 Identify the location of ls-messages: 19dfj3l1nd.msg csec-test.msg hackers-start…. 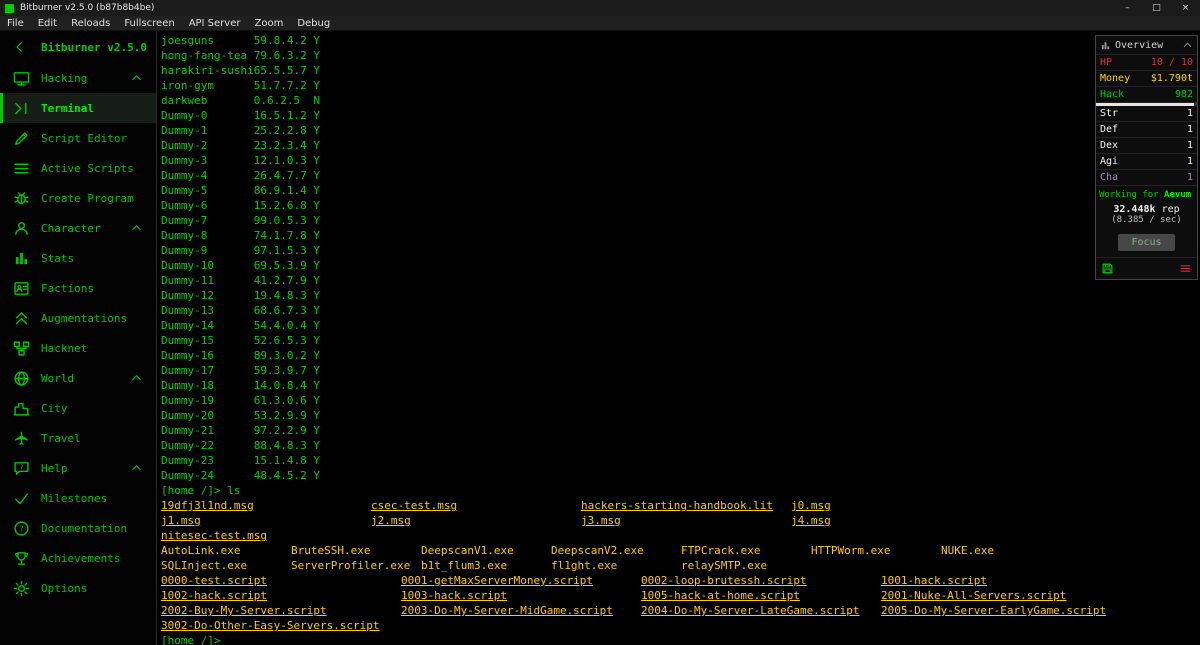
(680, 520).